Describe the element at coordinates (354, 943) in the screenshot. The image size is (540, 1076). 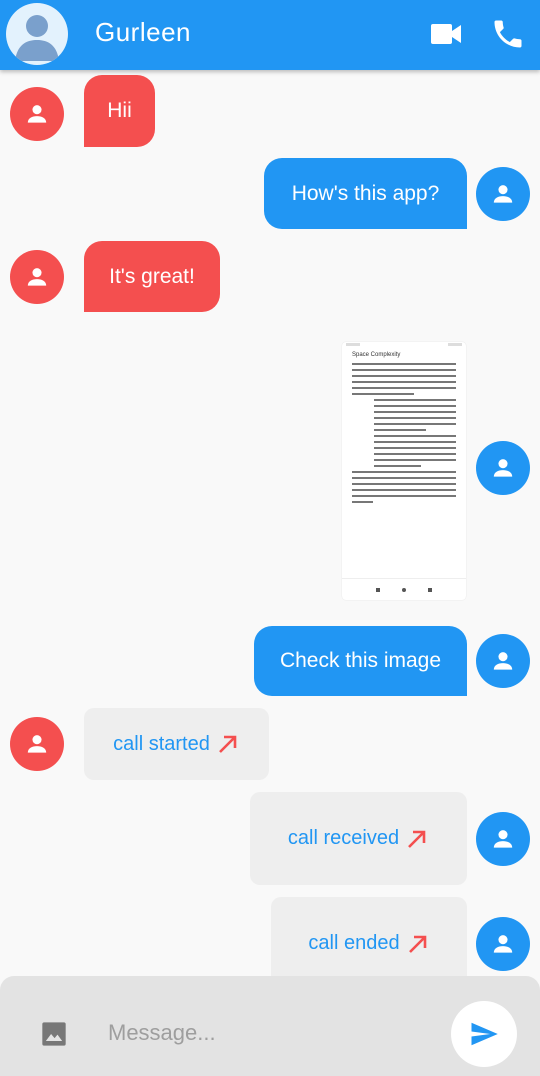
I see `call-log-text: call ended` at that location.